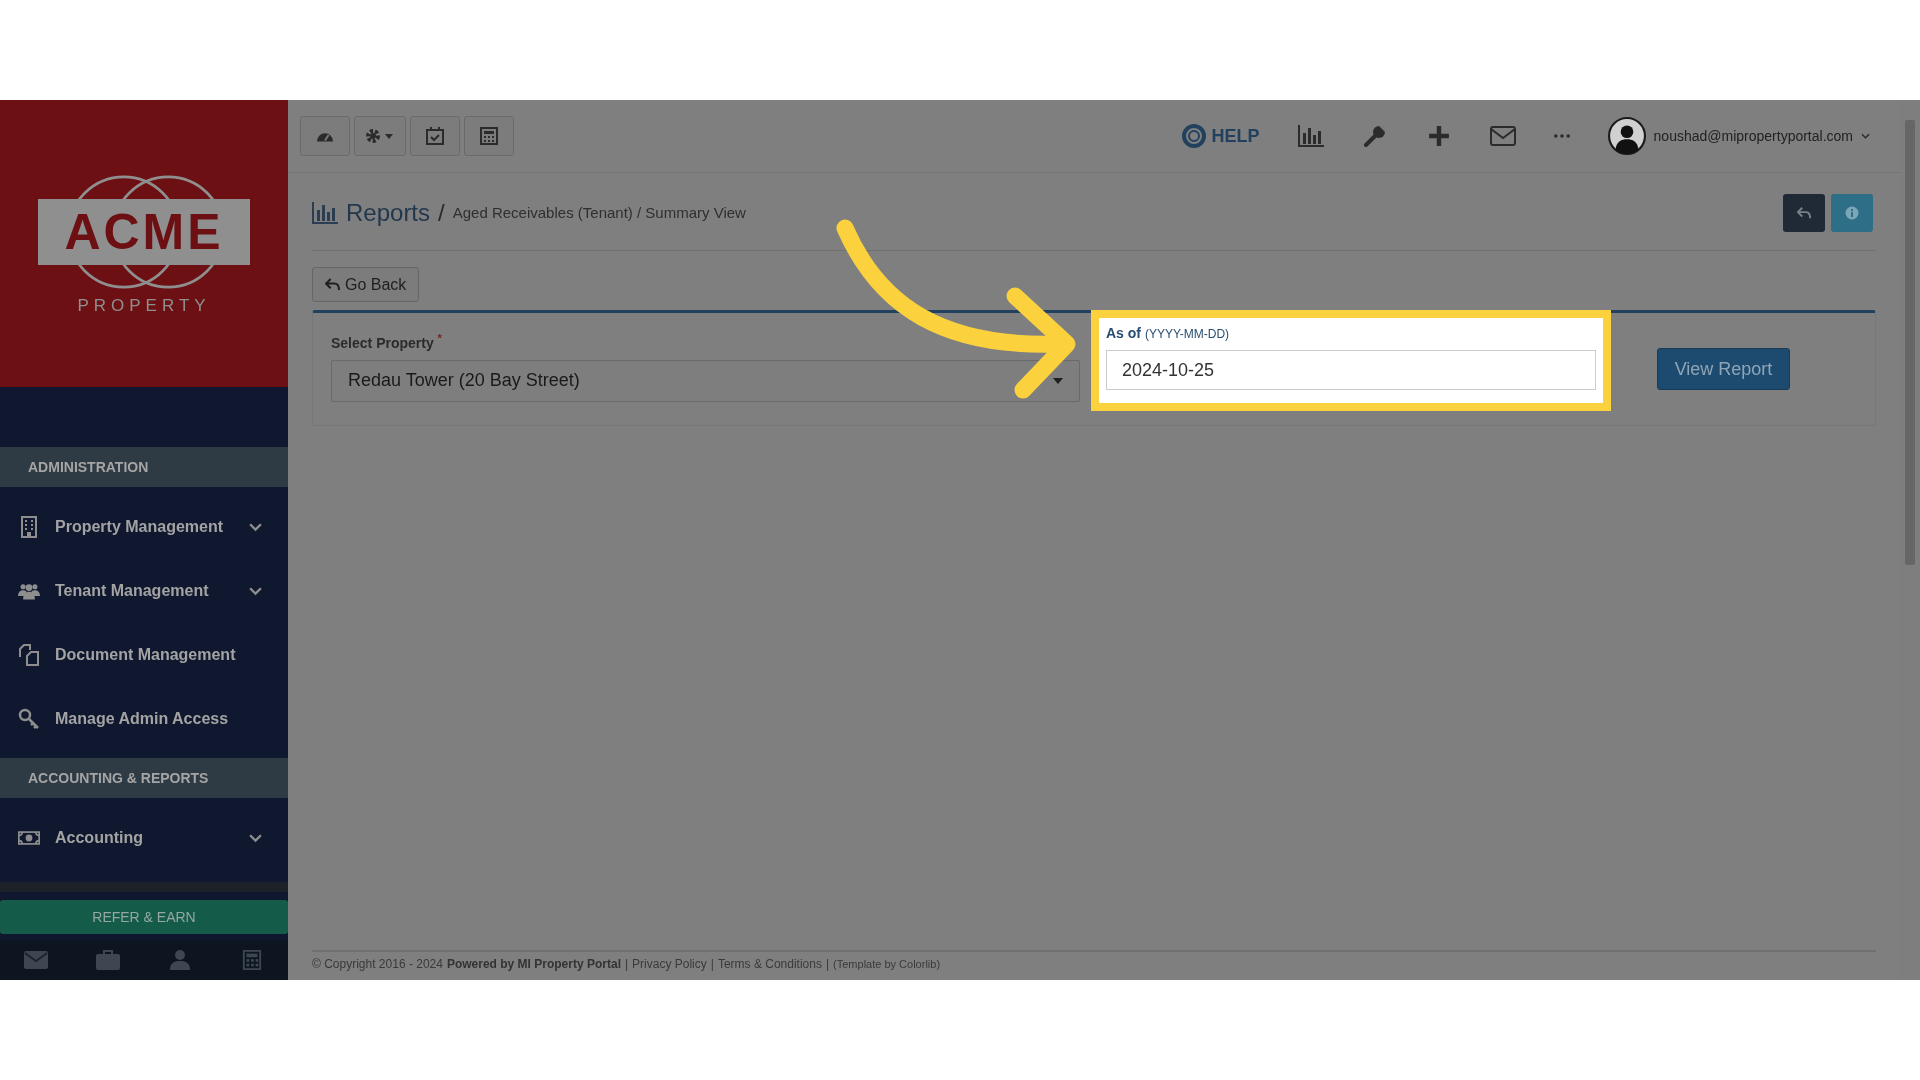 This screenshot has width=1920, height=1080. I want to click on section-header: ADMINISTRATION, so click(144, 467).